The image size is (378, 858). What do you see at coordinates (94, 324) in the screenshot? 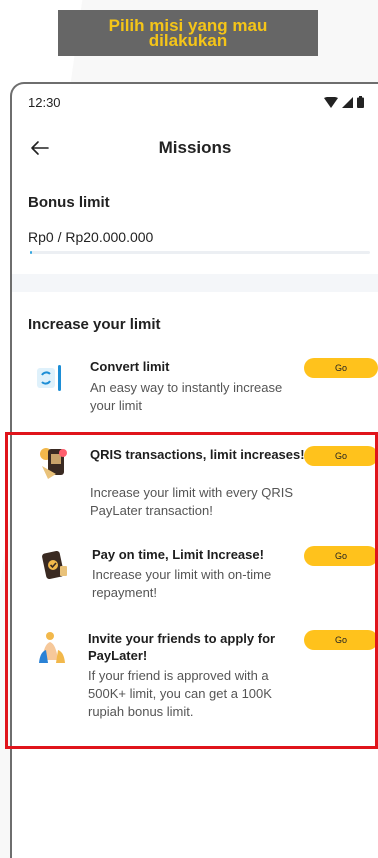
I see `section-title: Increase your limit` at bounding box center [94, 324].